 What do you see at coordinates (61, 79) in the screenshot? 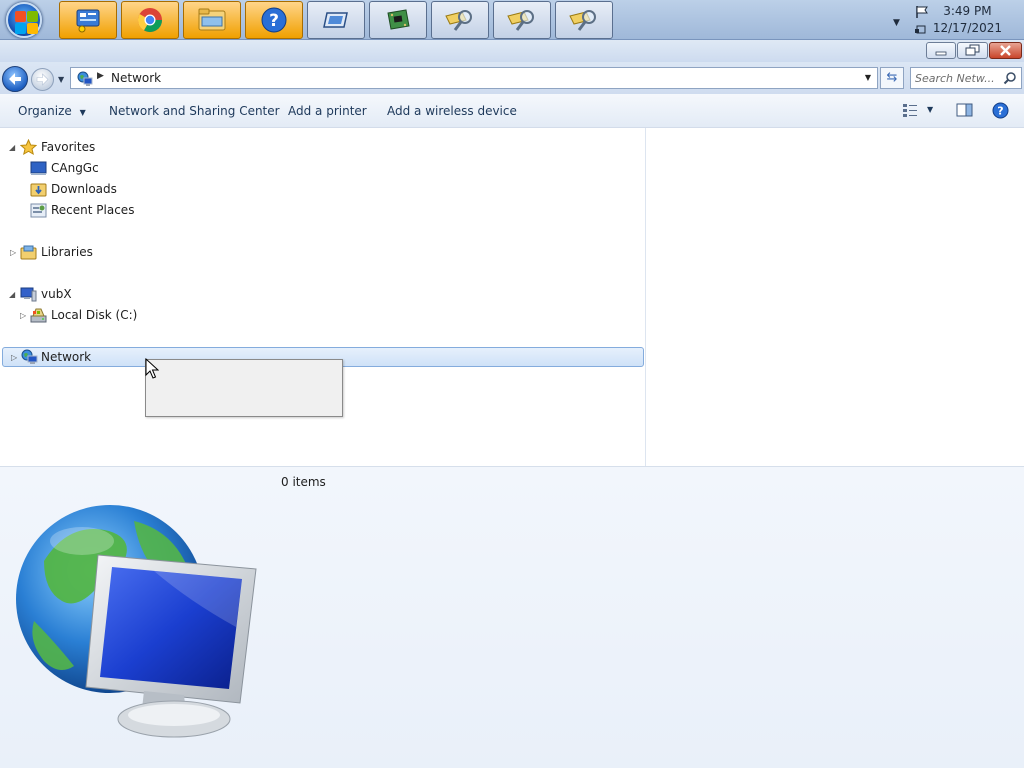
I see `recent-pages-button: ▼` at bounding box center [61, 79].